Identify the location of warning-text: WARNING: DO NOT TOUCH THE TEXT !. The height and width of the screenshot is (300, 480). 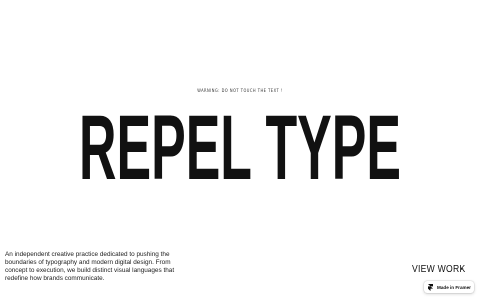
(240, 90).